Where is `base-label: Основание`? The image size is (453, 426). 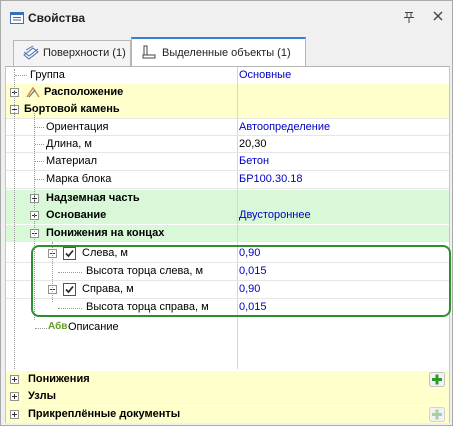
base-label: Основание is located at coordinates (76, 215).